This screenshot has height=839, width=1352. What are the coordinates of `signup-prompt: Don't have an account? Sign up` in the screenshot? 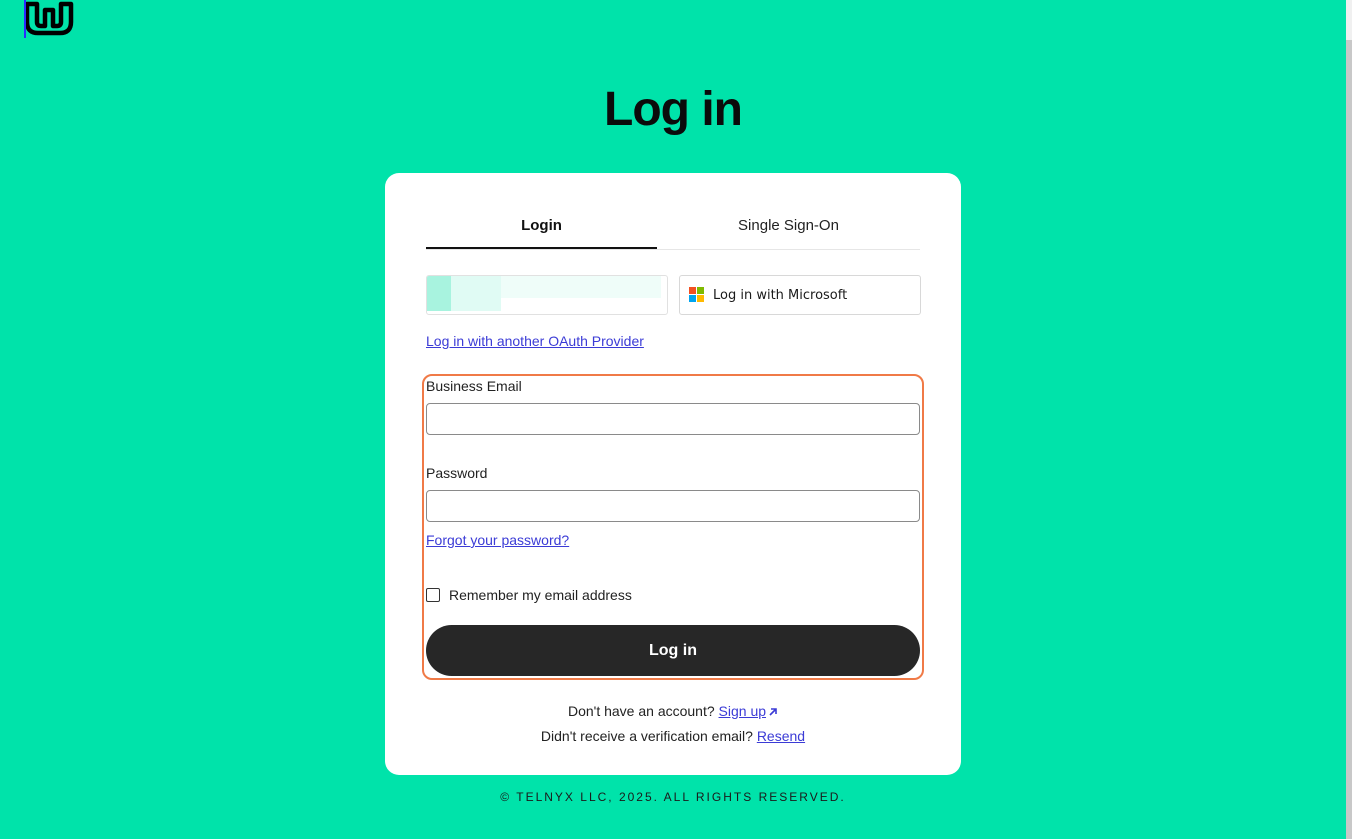 It's located at (673, 711).